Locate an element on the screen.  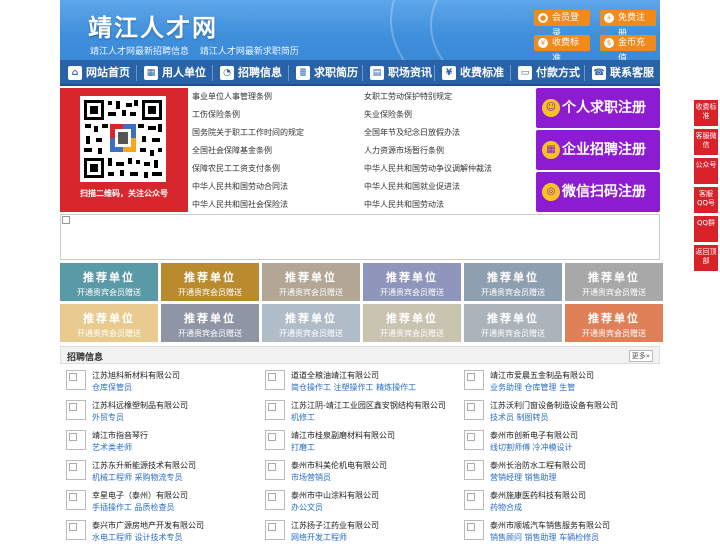
policy-link: 中华人民共和国劳动合同法 is located at coordinates (240, 186).